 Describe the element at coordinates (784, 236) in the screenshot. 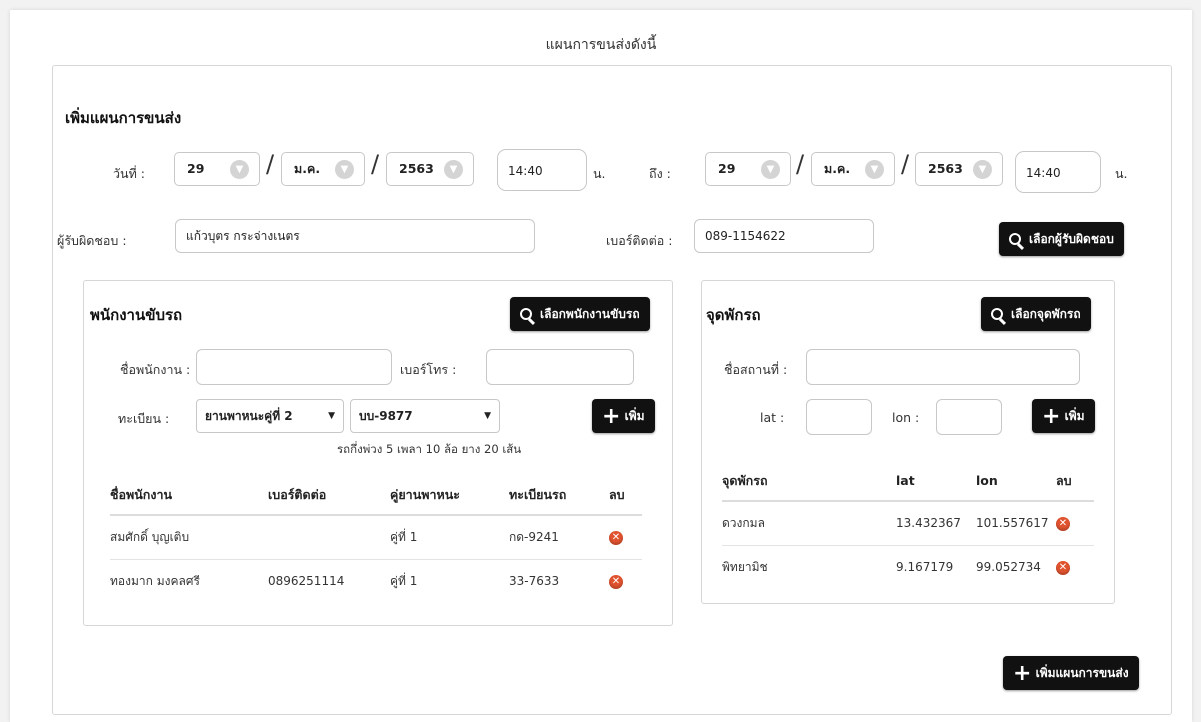

I see `phone-input: 089-1154622` at that location.